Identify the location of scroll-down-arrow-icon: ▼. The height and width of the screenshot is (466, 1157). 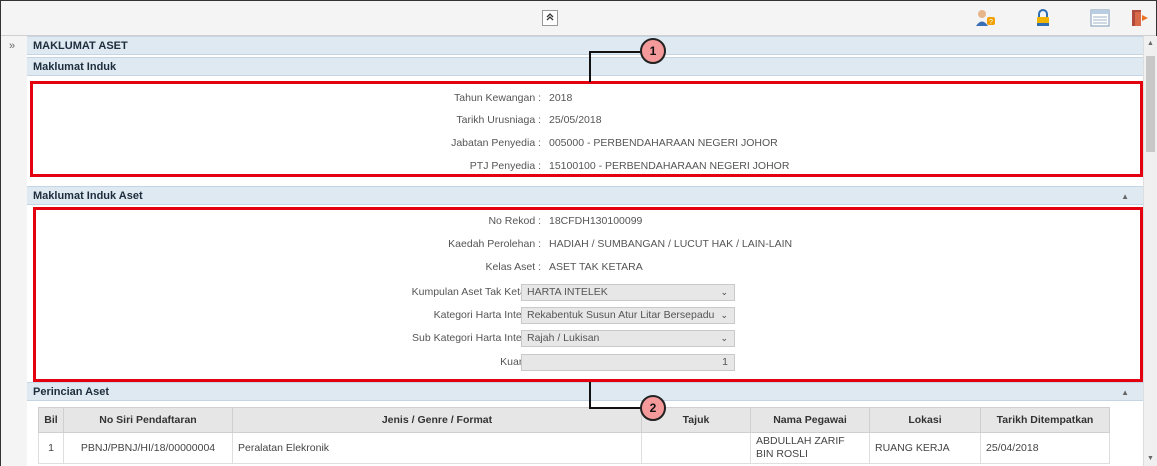
(1150, 458).